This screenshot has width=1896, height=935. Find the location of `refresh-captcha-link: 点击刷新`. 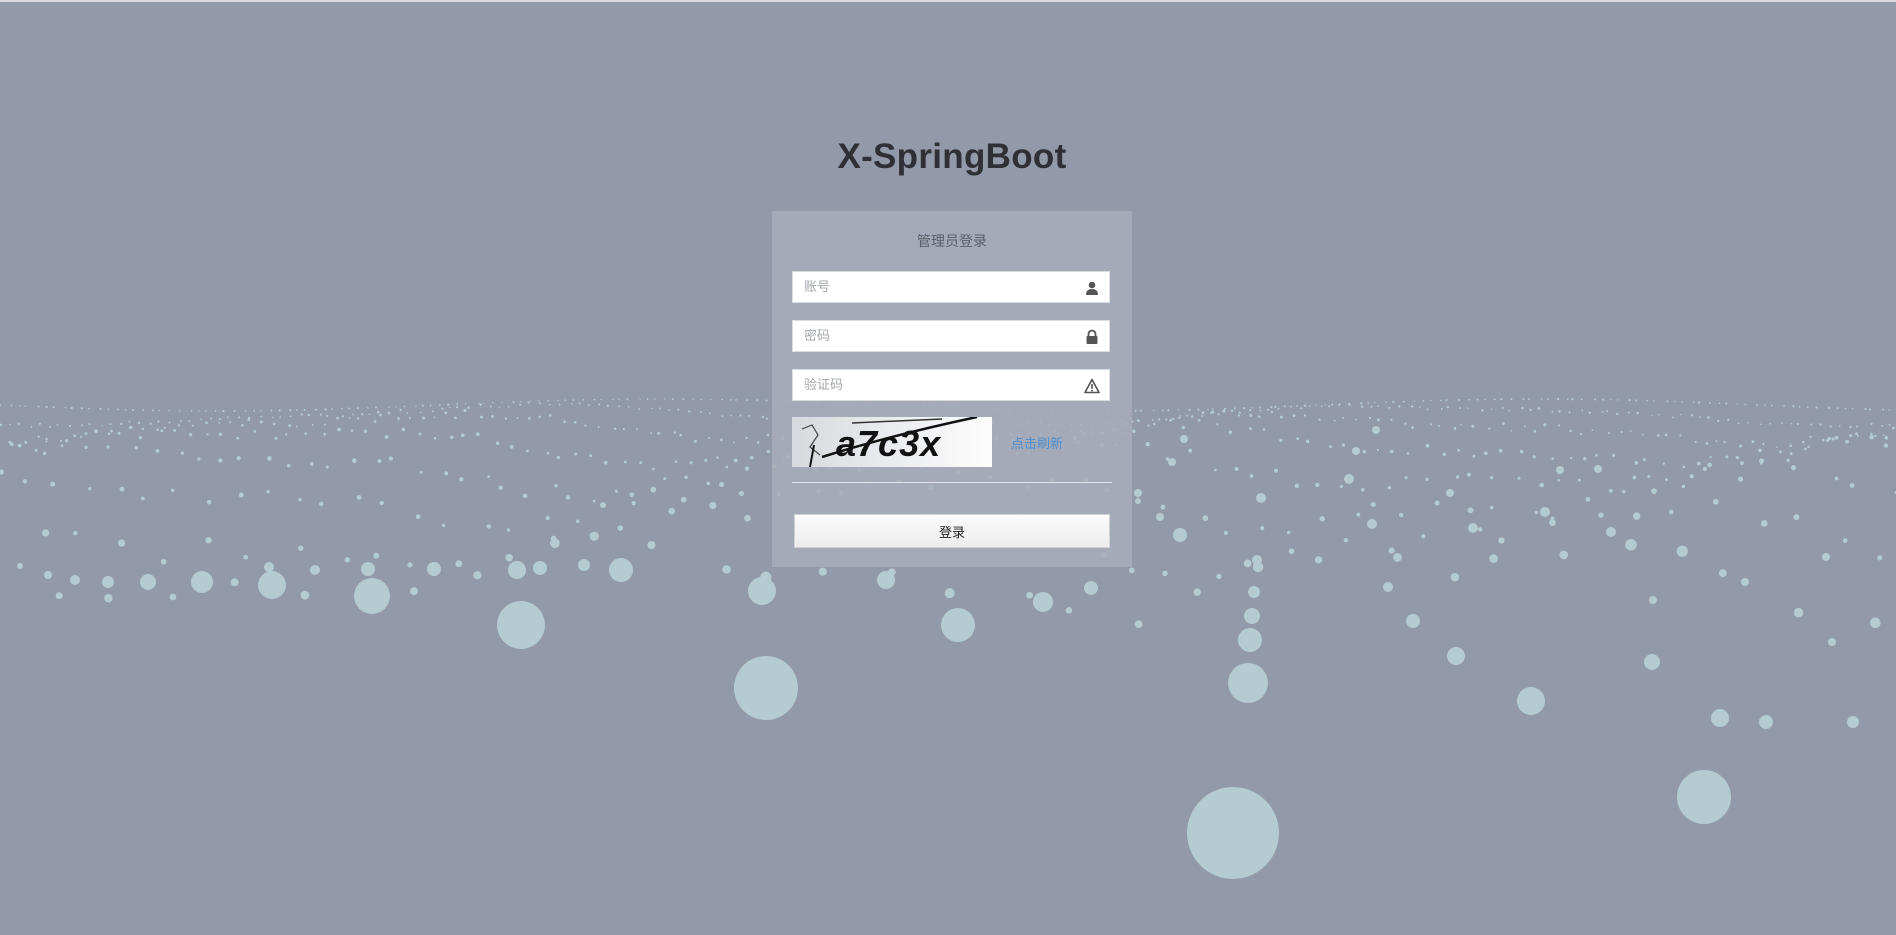

refresh-captcha-link: 点击刷新 is located at coordinates (1037, 442).